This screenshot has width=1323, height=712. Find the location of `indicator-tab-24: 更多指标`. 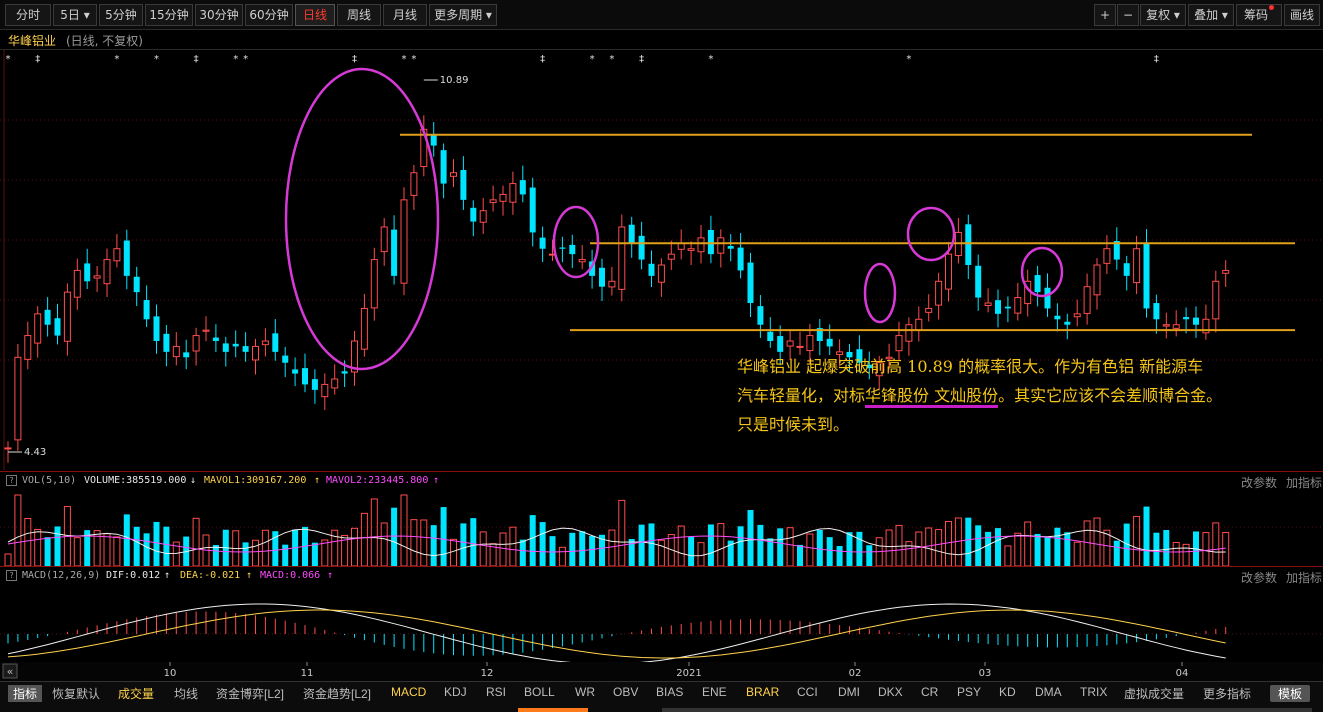

indicator-tab-24: 更多指标 is located at coordinates (1227, 693).